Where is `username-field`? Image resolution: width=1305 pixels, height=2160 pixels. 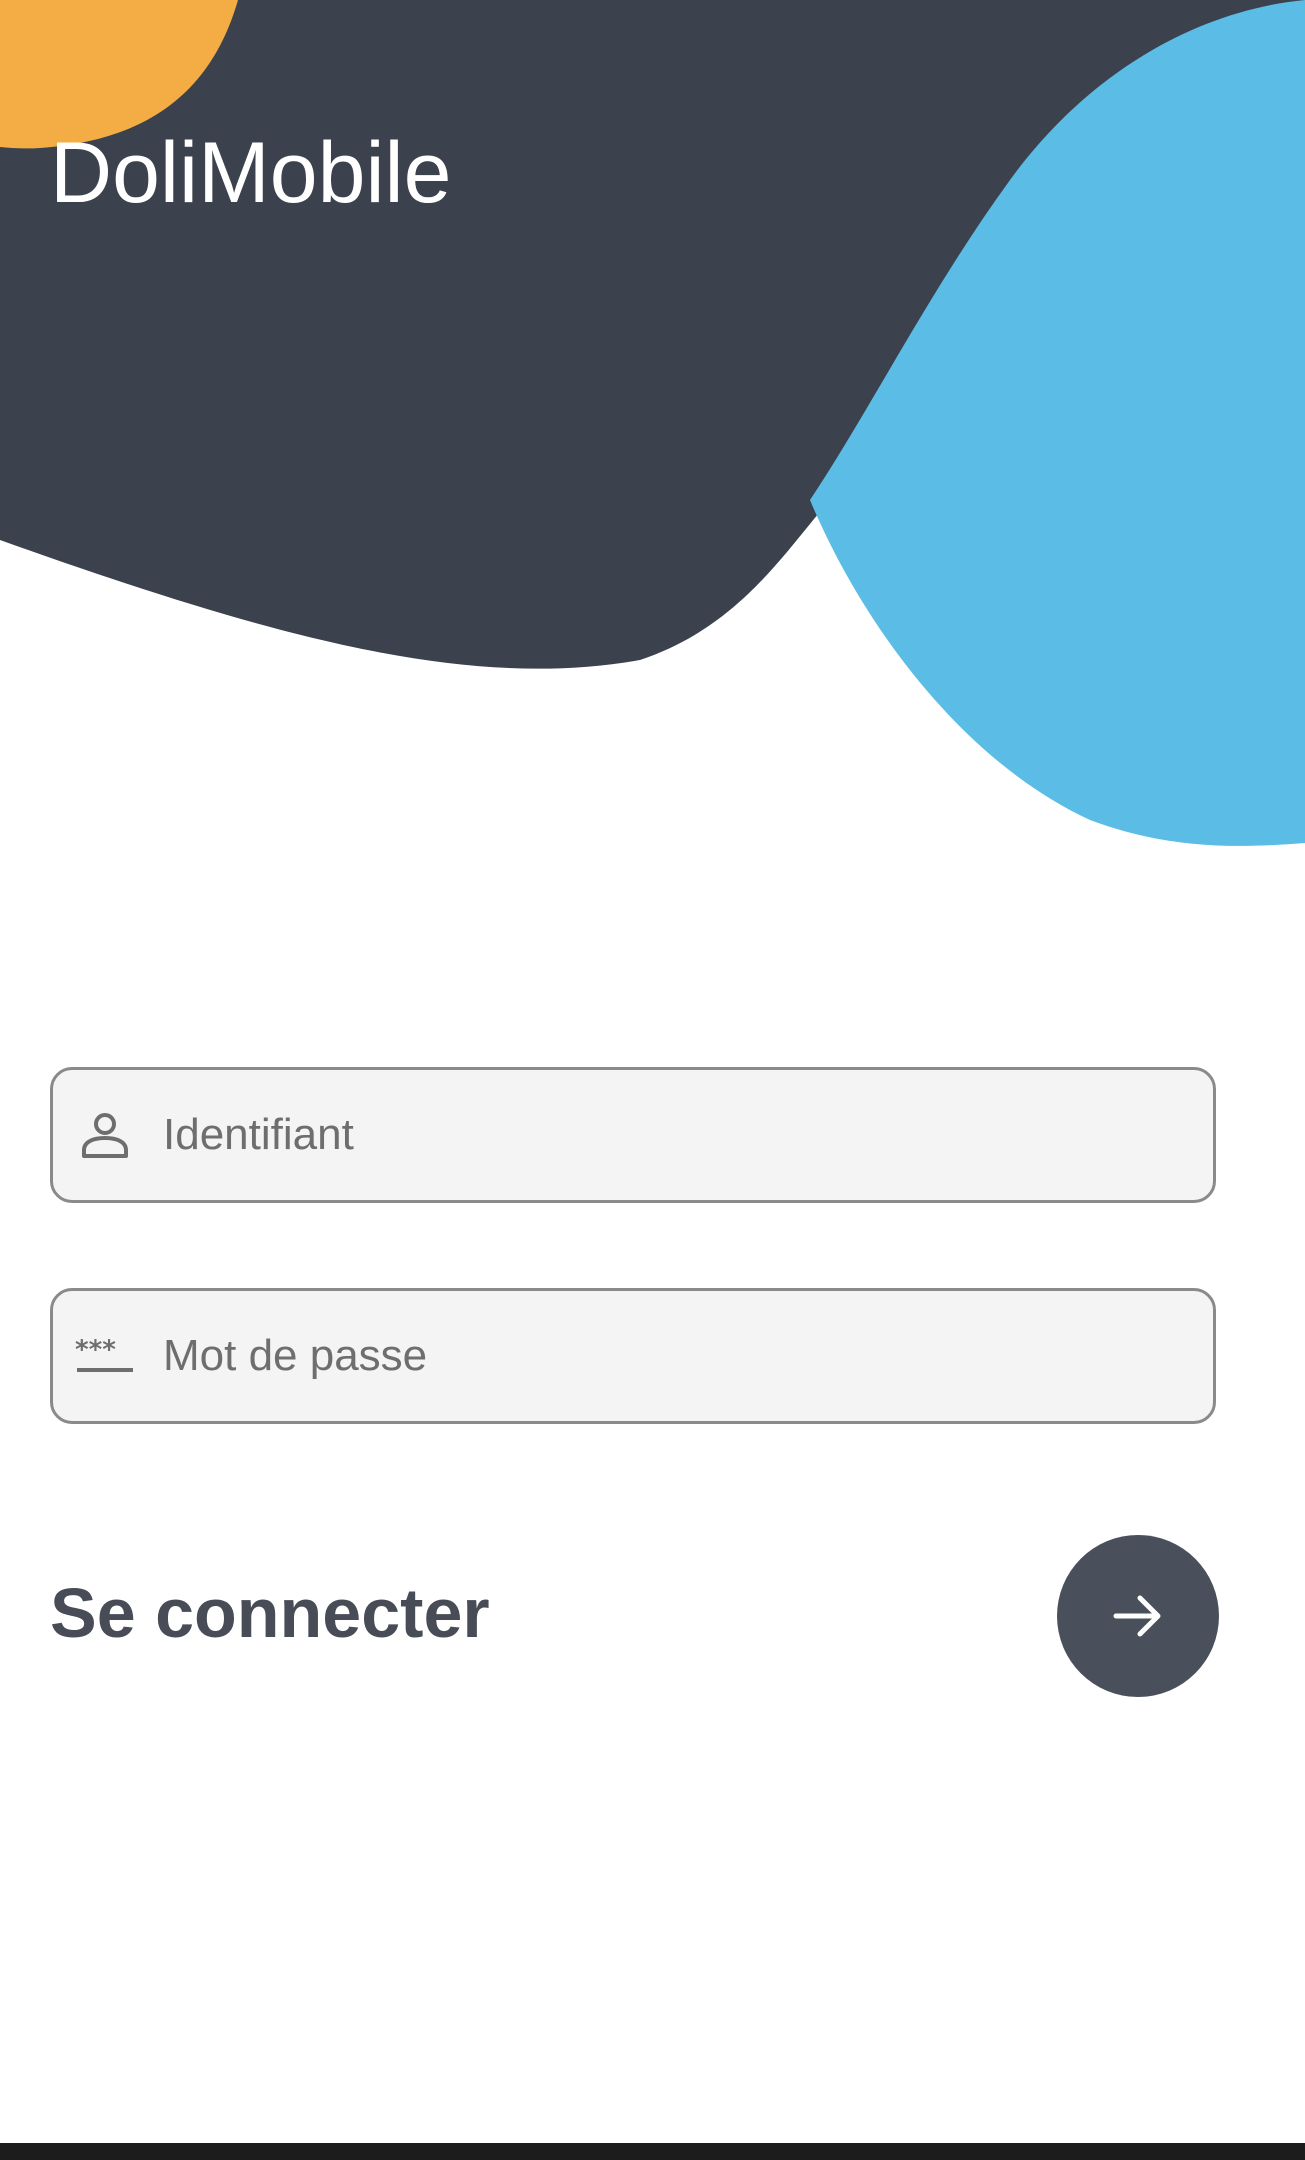
username-field is located at coordinates (633, 1135).